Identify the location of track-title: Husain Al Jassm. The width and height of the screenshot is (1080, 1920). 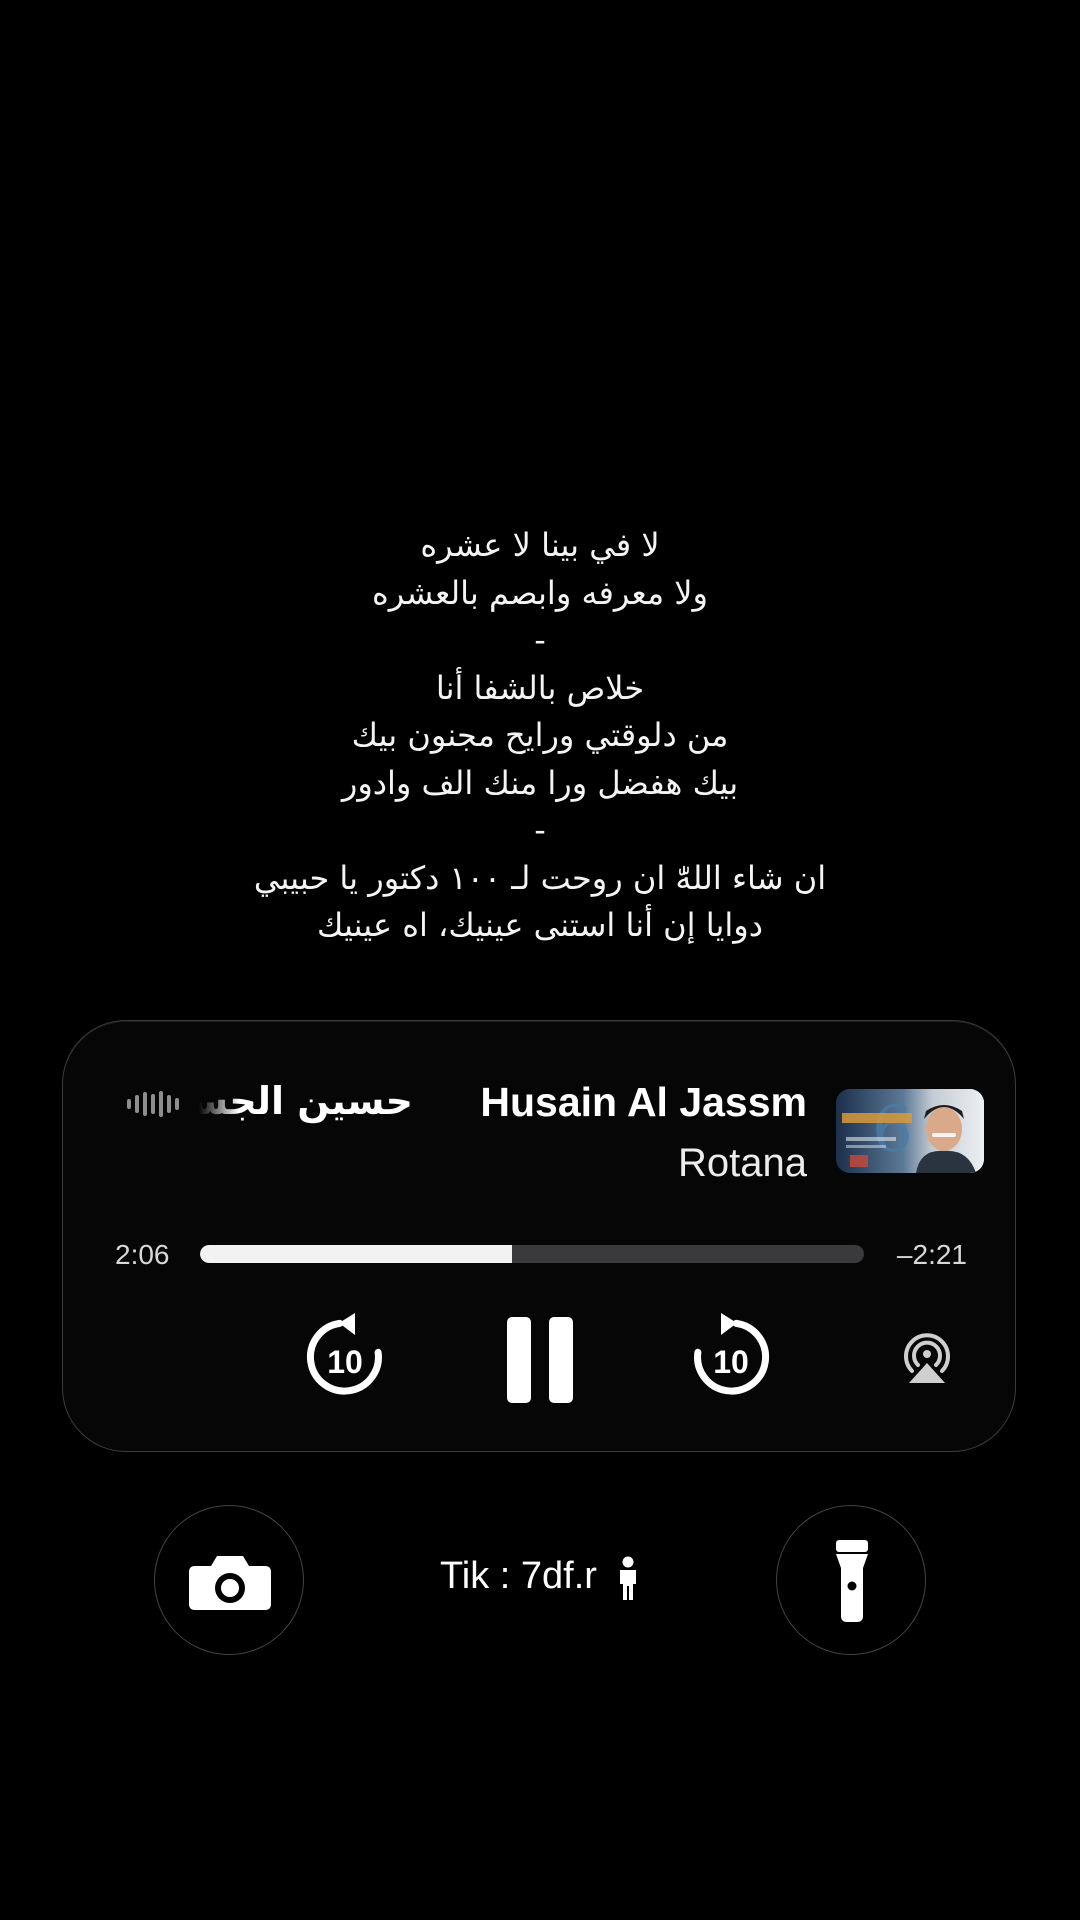
(643, 1102).